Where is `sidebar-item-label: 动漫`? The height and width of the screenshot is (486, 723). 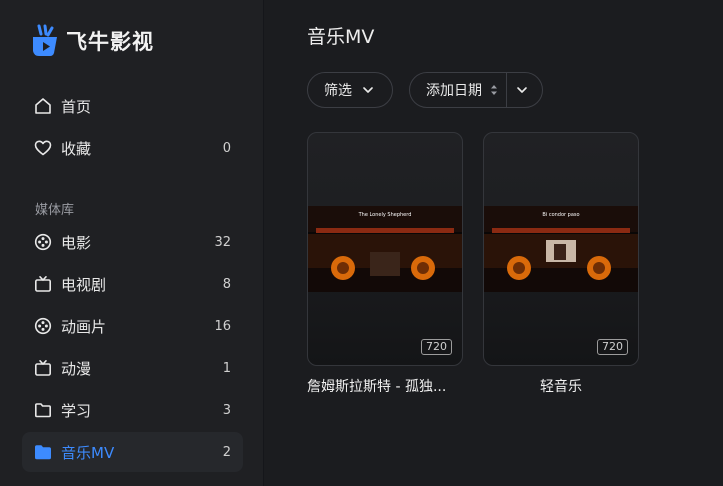
sidebar-item-label: 动漫 is located at coordinates (76, 368).